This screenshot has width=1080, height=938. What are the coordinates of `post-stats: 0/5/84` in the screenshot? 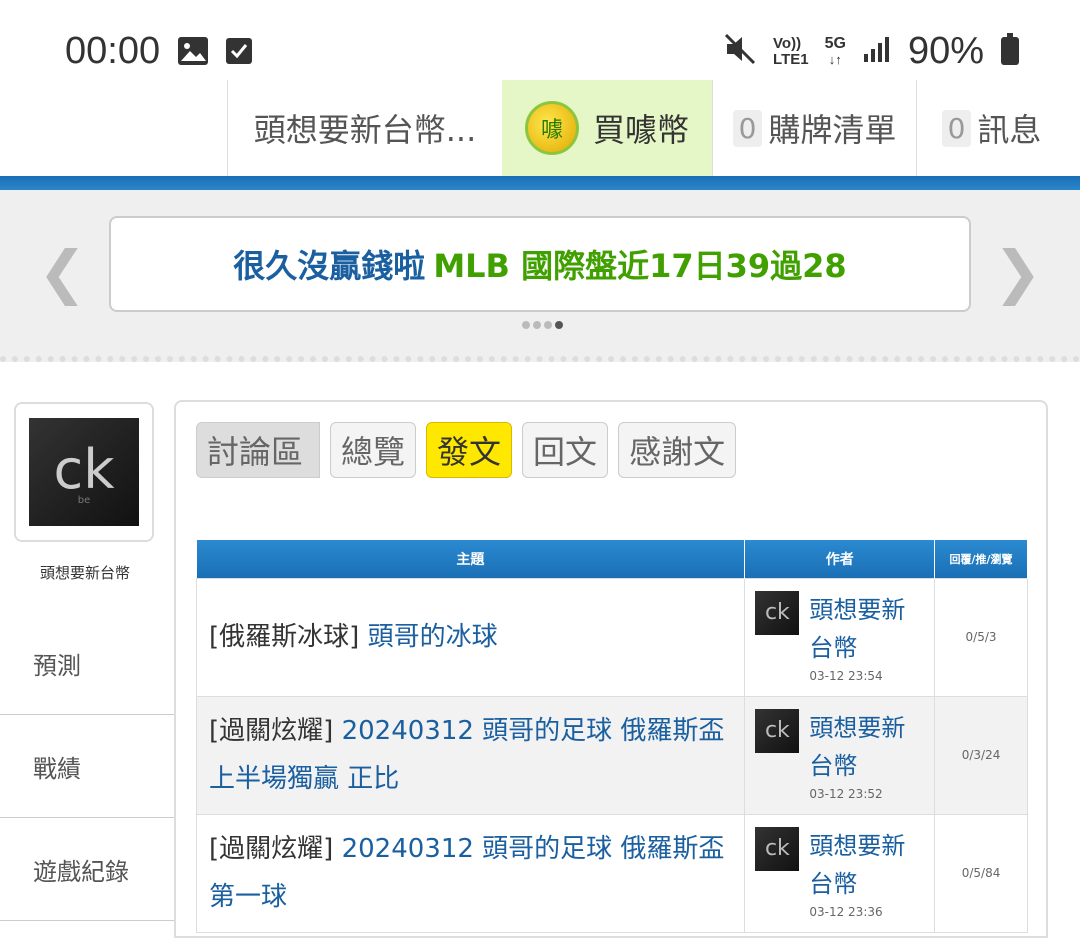 It's located at (981, 873).